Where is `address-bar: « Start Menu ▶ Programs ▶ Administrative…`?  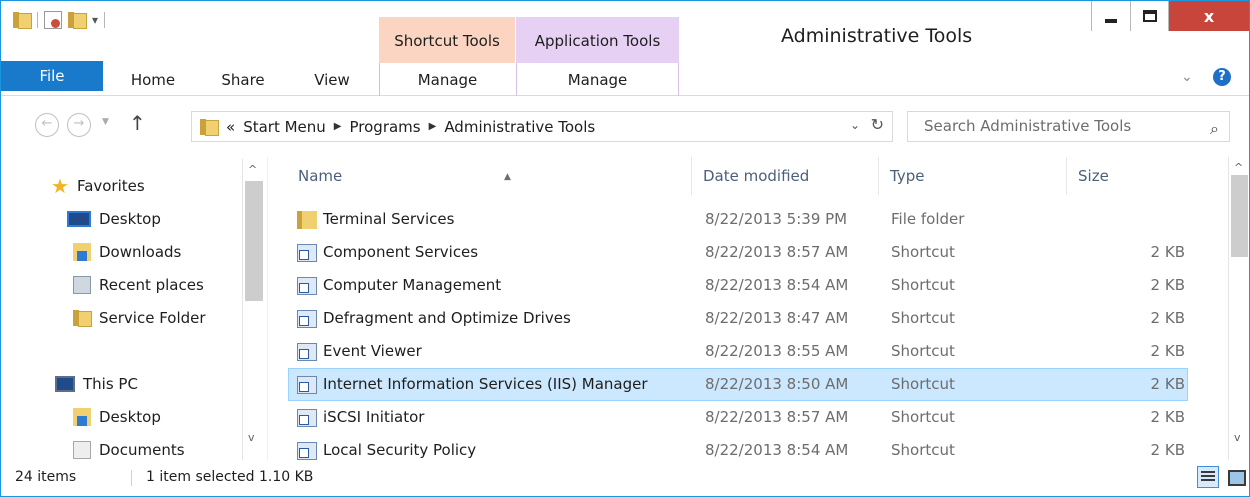
address-bar: « Start Menu ▶ Programs ▶ Administrative… is located at coordinates (542, 126).